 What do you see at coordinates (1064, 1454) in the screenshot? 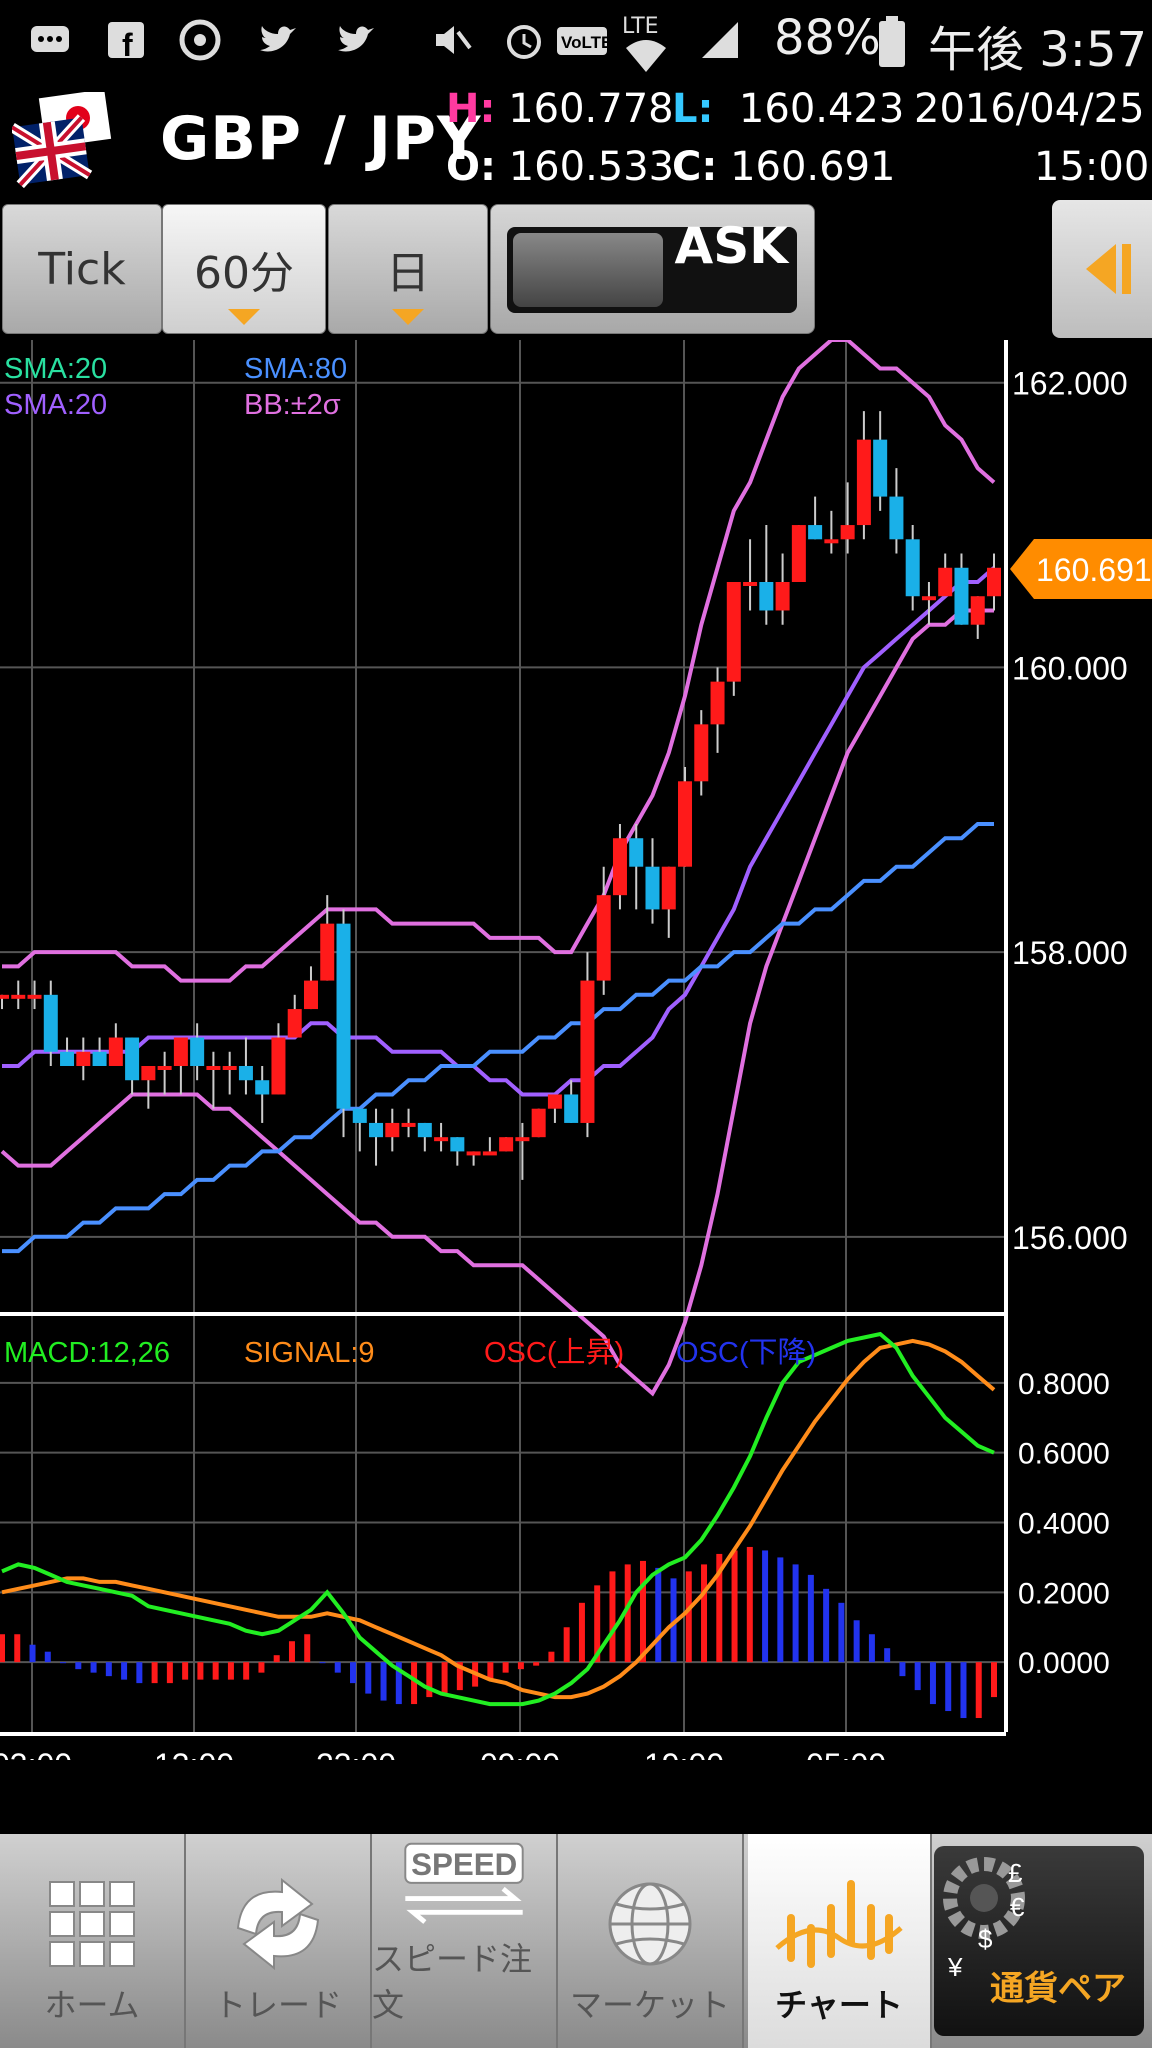
I see `y-tick-label: 0.6000` at bounding box center [1064, 1454].